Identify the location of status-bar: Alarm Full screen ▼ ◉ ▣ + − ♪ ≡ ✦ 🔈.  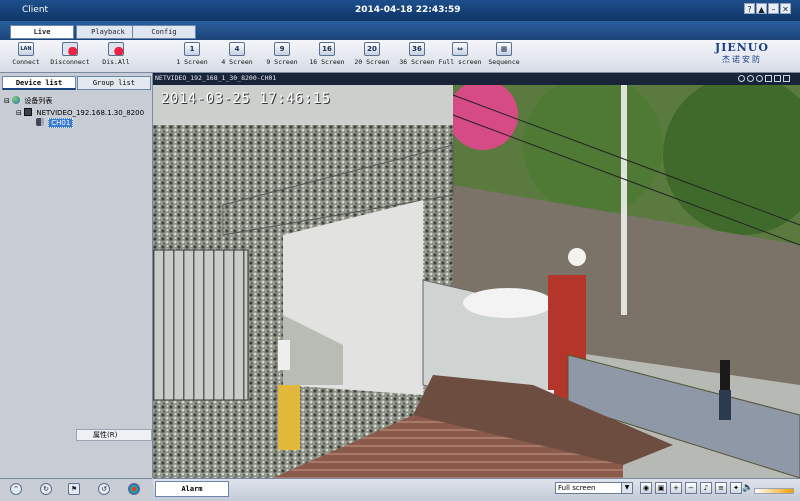
(476, 489).